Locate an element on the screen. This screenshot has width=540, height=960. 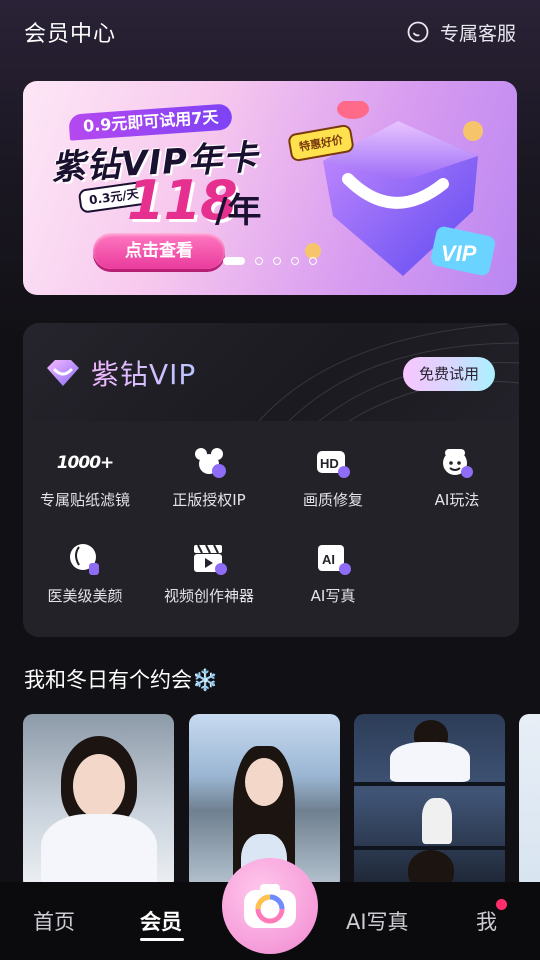
gem-label: VIP is located at coordinates (459, 253).